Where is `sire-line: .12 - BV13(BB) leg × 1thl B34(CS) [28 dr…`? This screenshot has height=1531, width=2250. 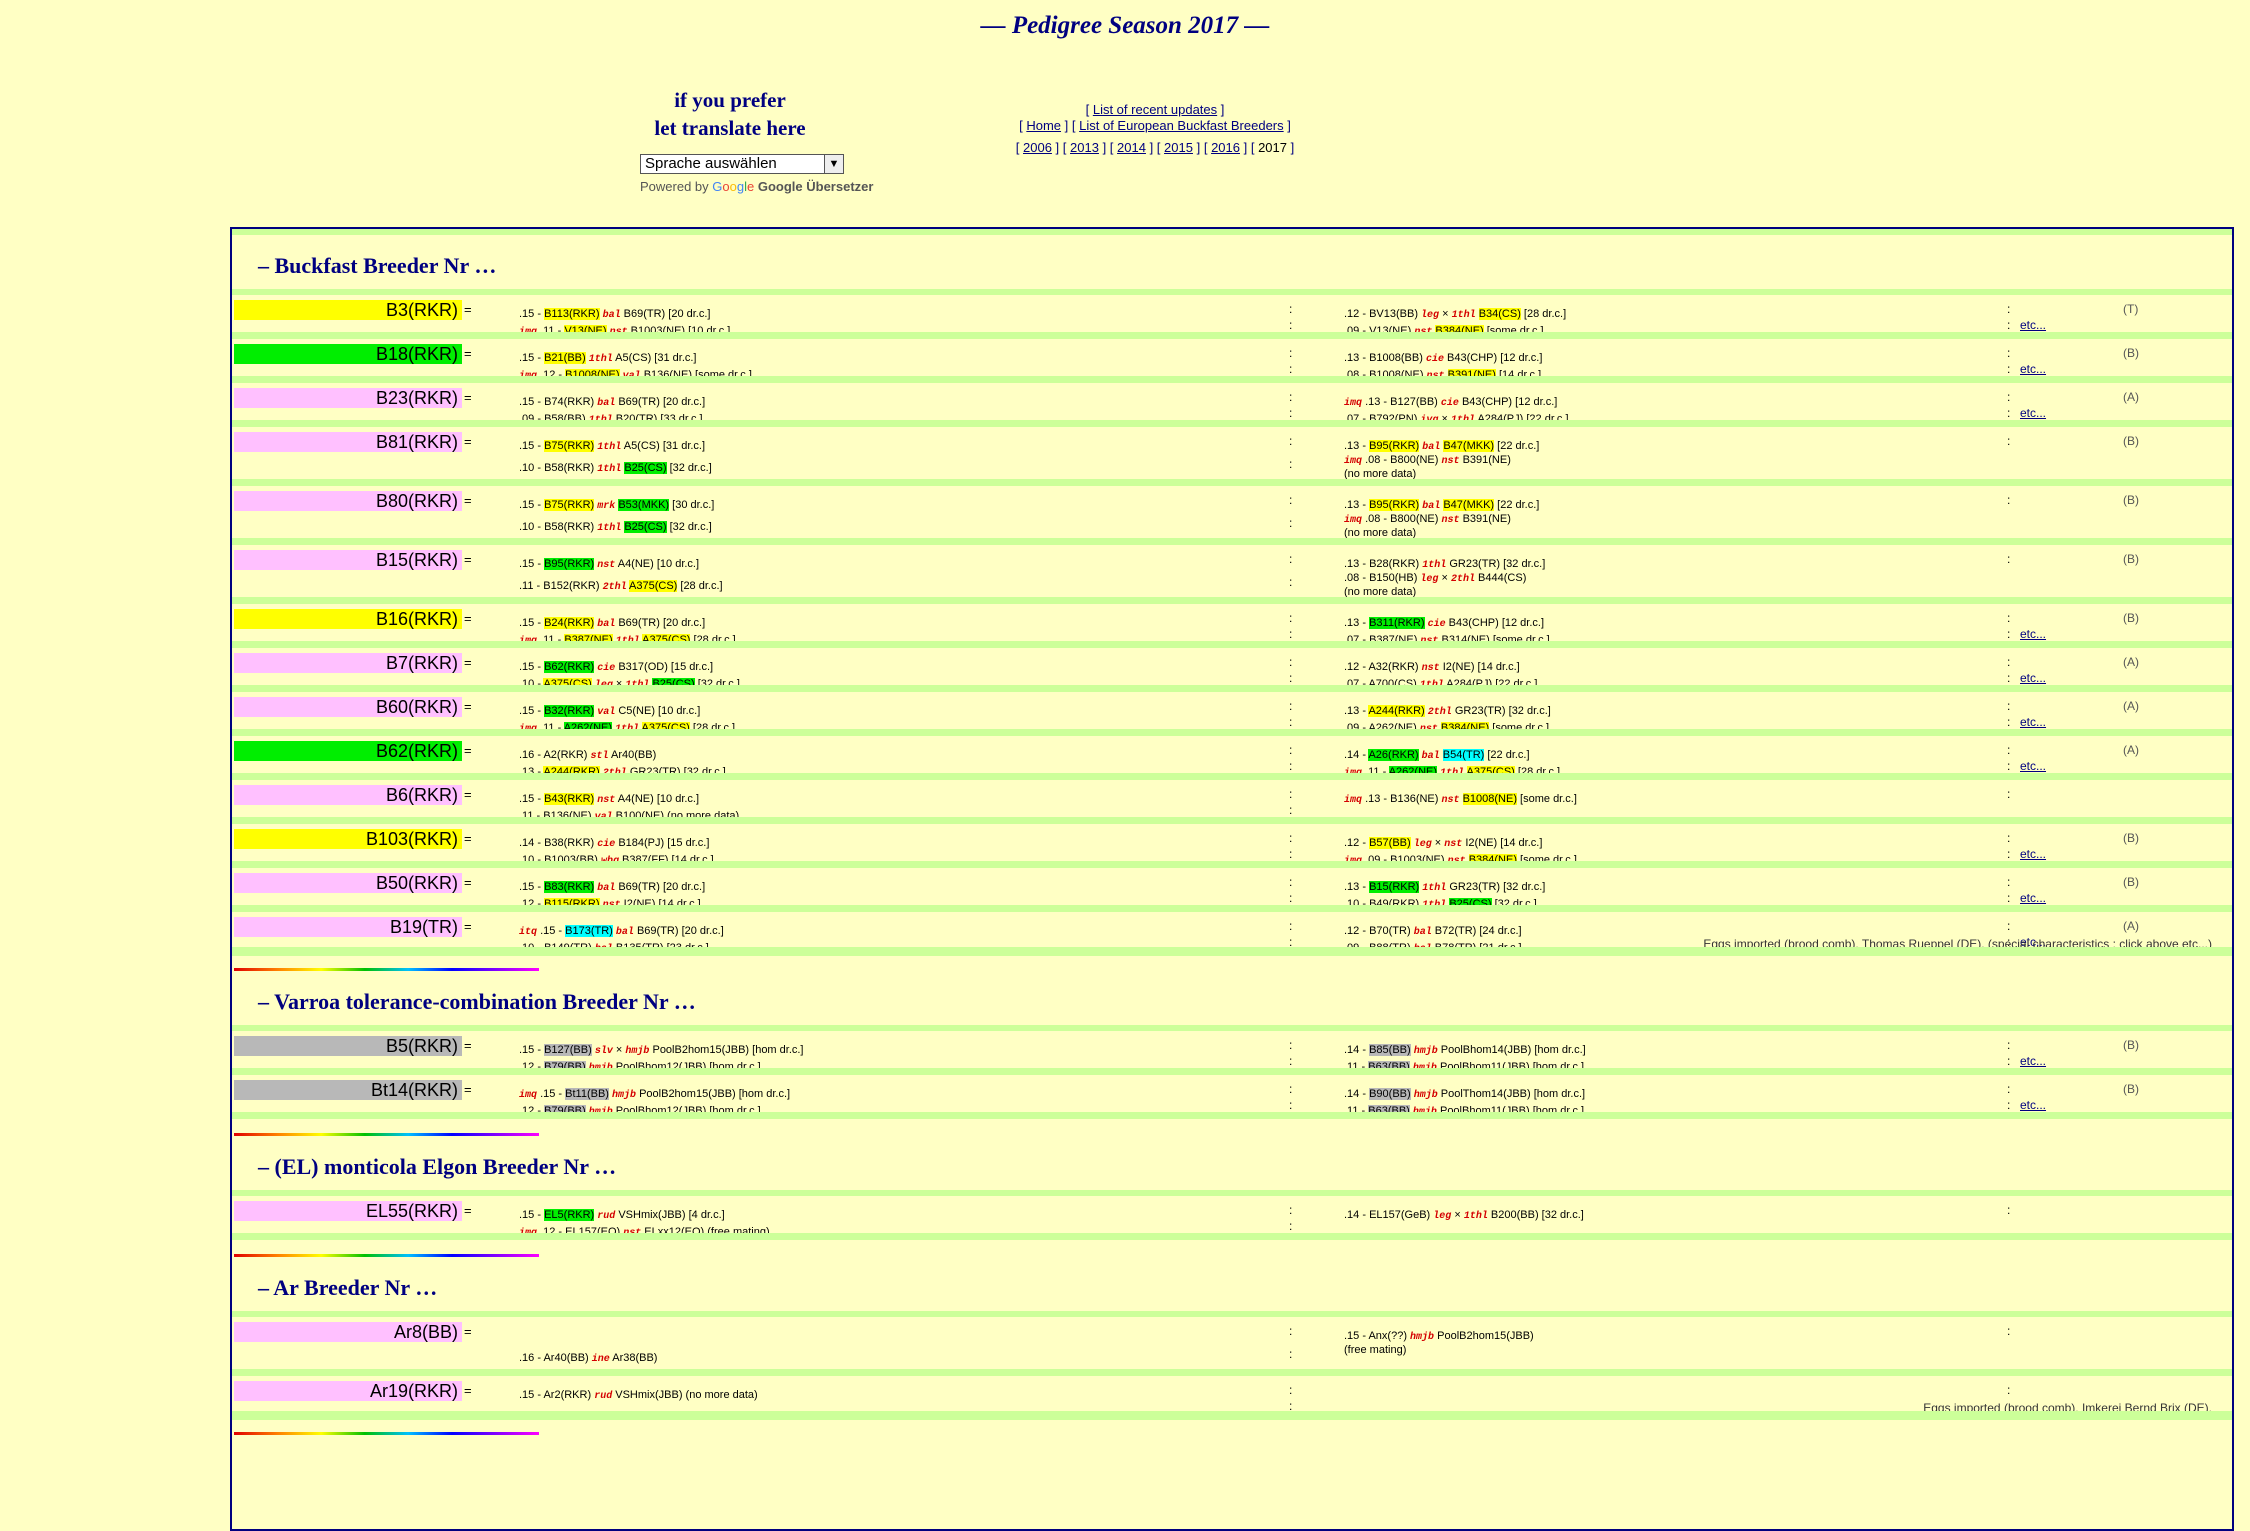
sire-line: .12 - BV13(BB) leg × 1thl B34(CS) [28 dr… is located at coordinates (1455, 315).